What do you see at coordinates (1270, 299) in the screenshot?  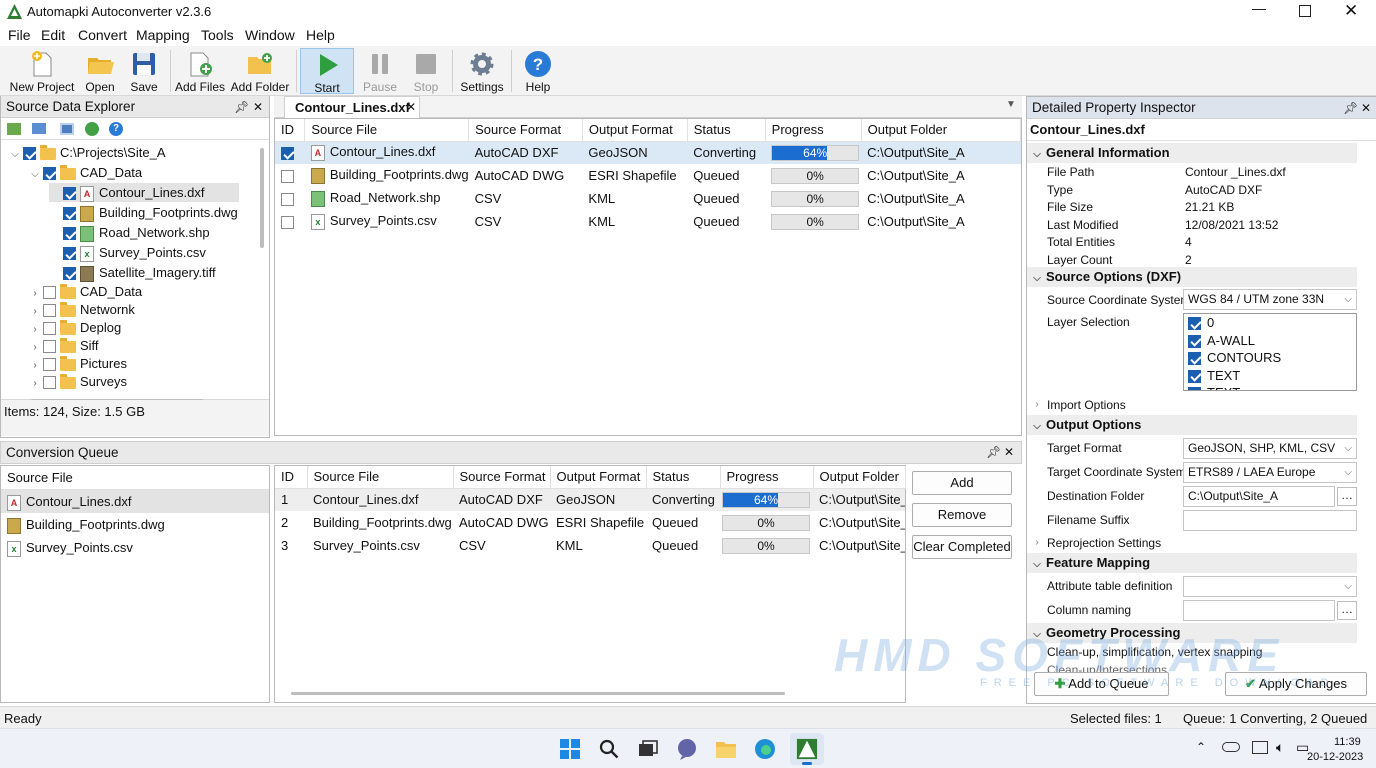 I see `source-crs-select: WGS 84 / UTM zone 33N ⌵` at bounding box center [1270, 299].